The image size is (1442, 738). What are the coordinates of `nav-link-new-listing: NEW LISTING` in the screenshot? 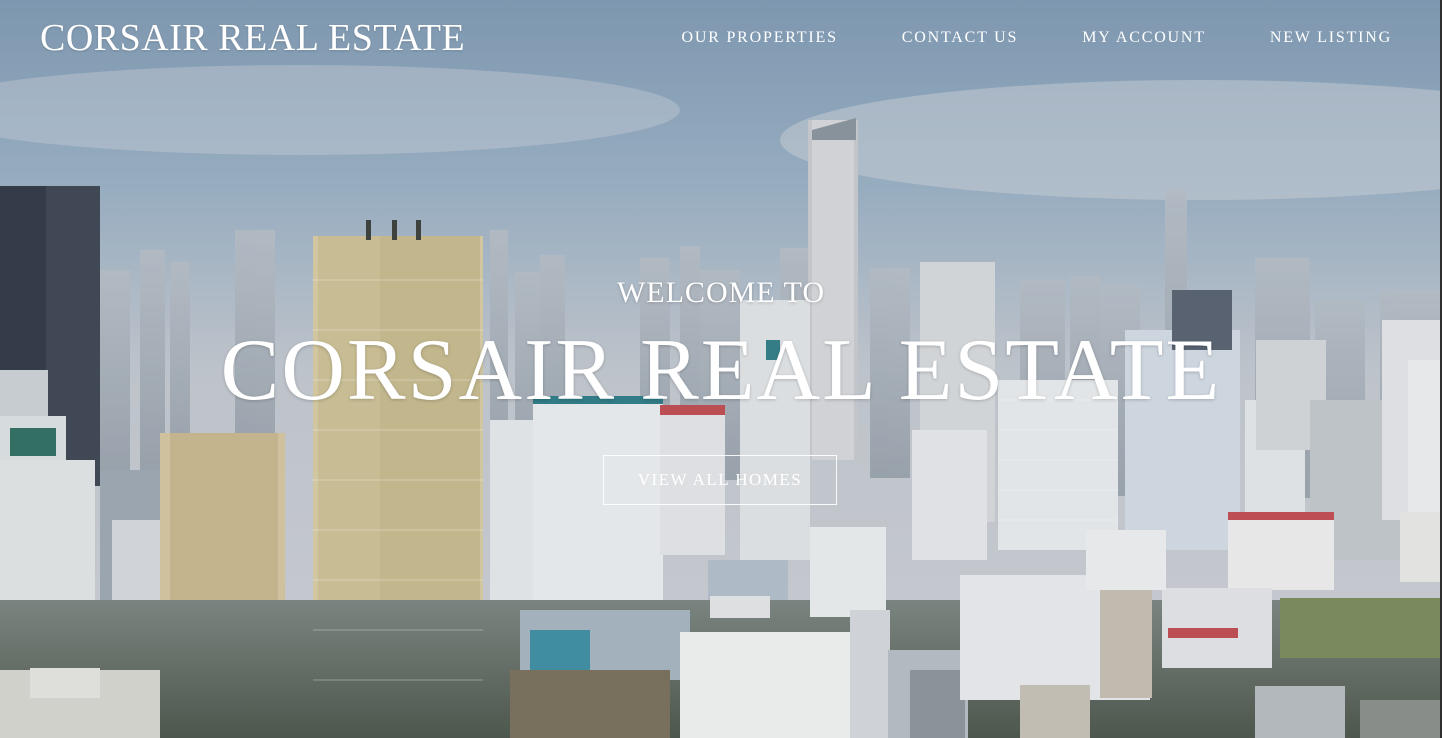 It's located at (1331, 38).